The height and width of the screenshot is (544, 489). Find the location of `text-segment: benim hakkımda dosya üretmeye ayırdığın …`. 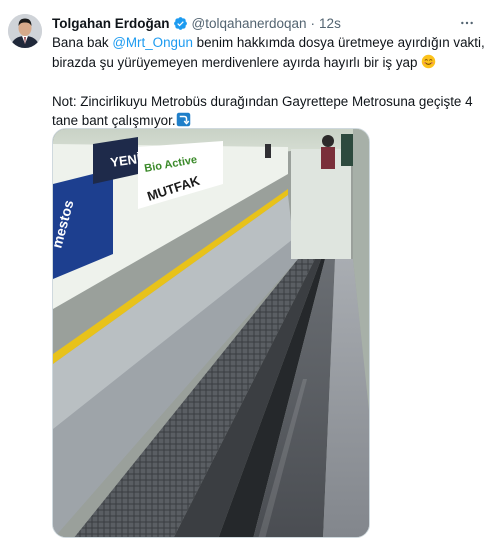

text-segment: benim hakkımda dosya üretmeye ayırdığın … is located at coordinates (338, 42).